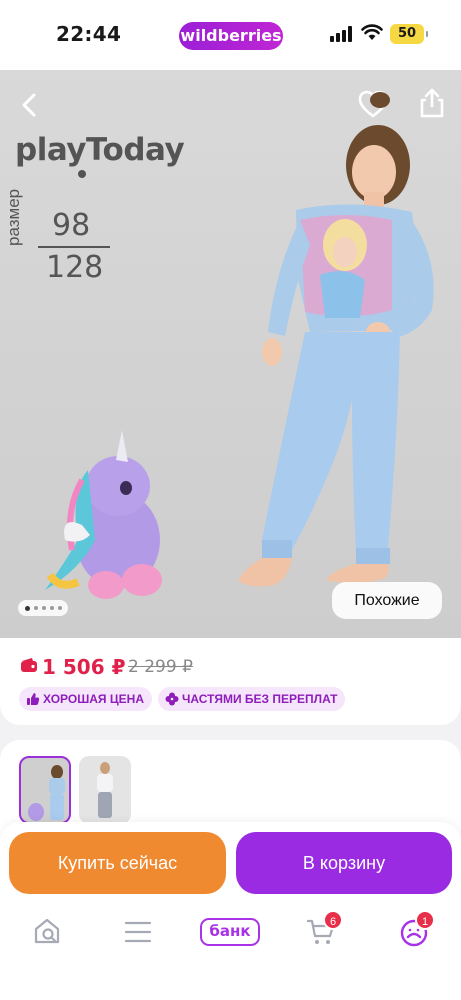  What do you see at coordinates (93, 699) in the screenshot?
I see `good-price-label: ХОРОШАЯ ЦЕНА` at bounding box center [93, 699].